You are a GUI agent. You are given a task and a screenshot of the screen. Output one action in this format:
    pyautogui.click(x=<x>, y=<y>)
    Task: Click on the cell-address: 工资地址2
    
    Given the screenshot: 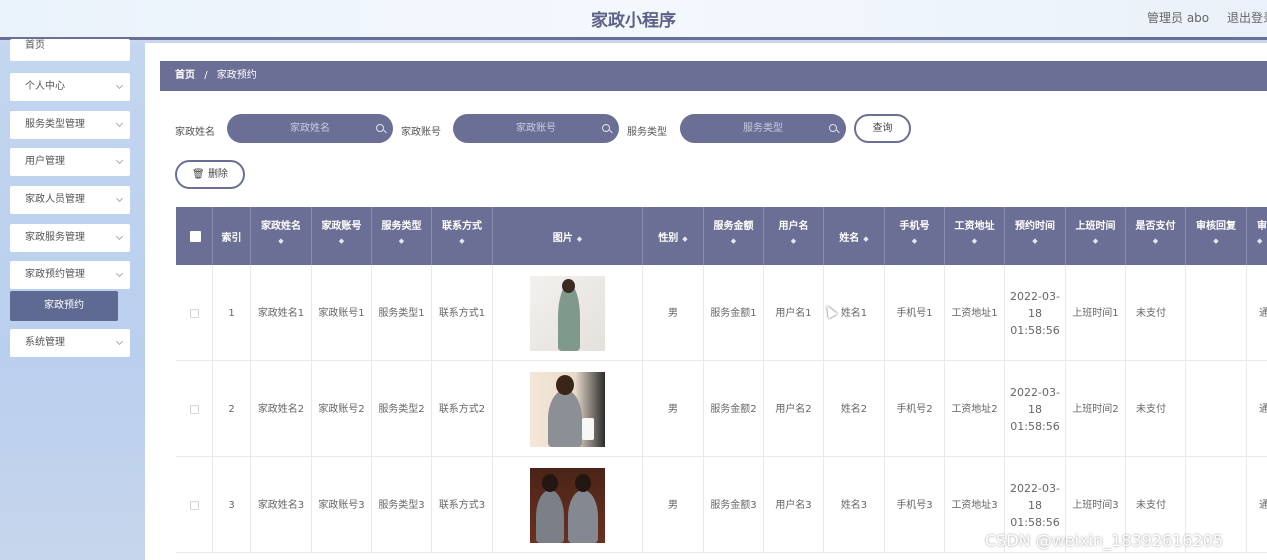 What is the action you would take?
    pyautogui.click(x=975, y=409)
    